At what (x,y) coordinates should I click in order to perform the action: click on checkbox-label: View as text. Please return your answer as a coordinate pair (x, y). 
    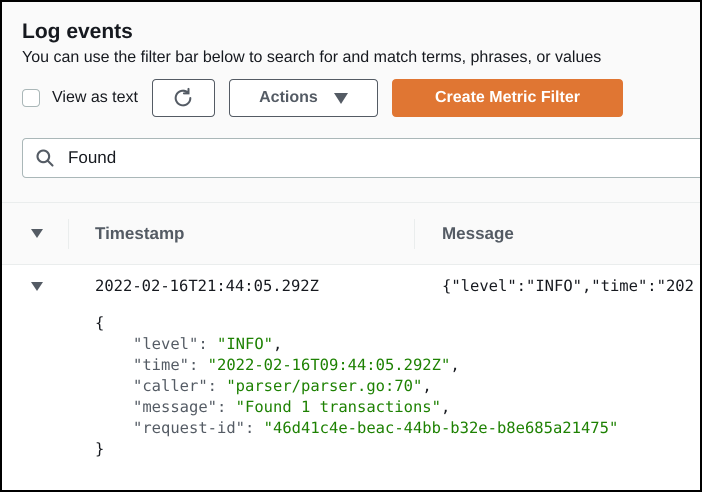
    Looking at the image, I should click on (95, 98).